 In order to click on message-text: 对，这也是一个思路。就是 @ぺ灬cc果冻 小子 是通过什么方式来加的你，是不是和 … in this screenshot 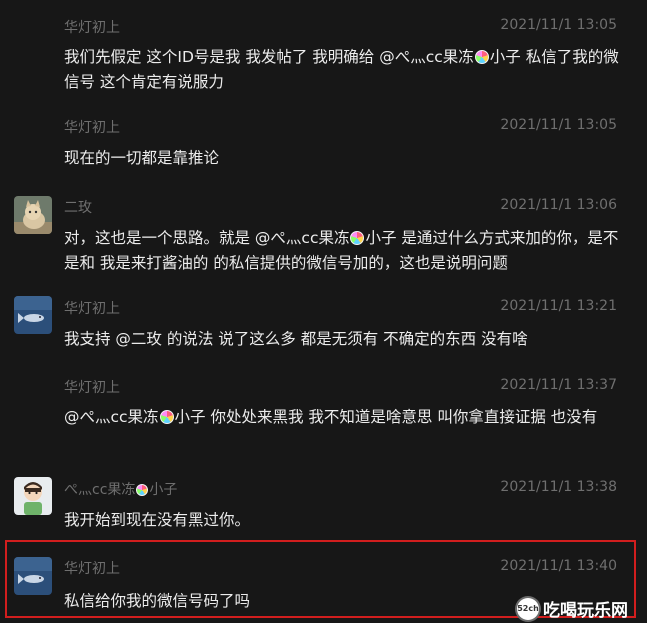, I will do `click(341, 250)`.